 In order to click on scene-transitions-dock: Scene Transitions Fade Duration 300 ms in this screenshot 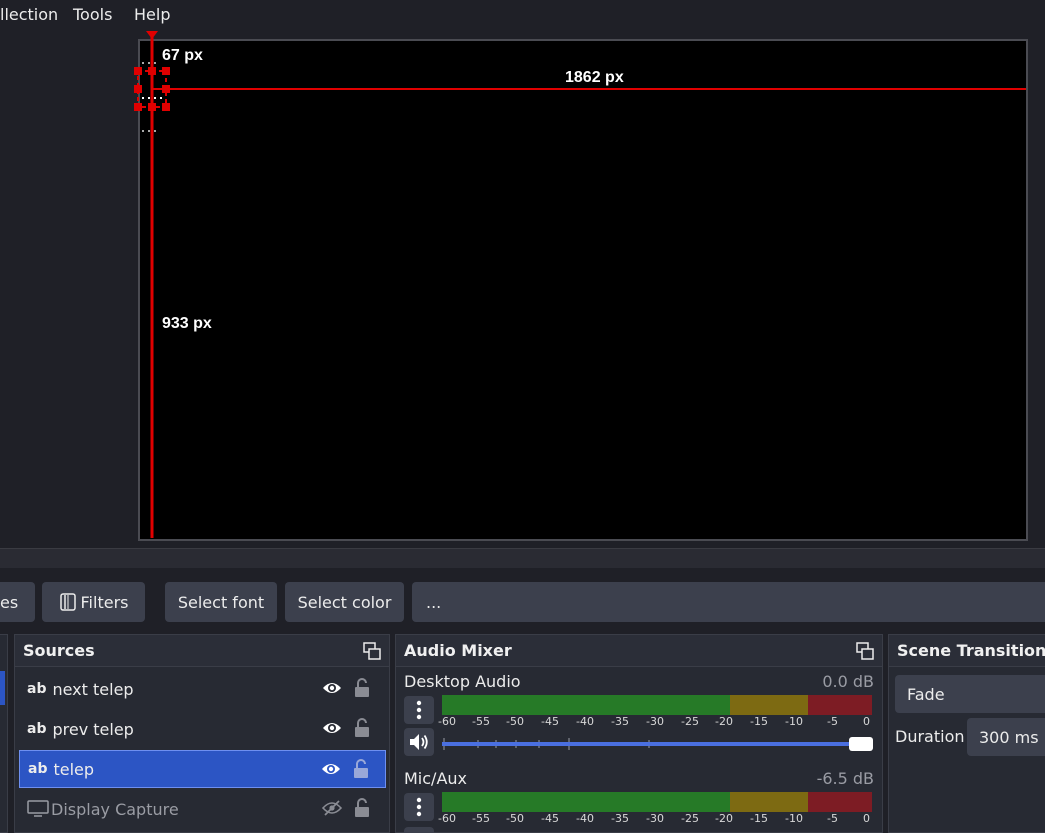, I will do `click(966, 733)`.